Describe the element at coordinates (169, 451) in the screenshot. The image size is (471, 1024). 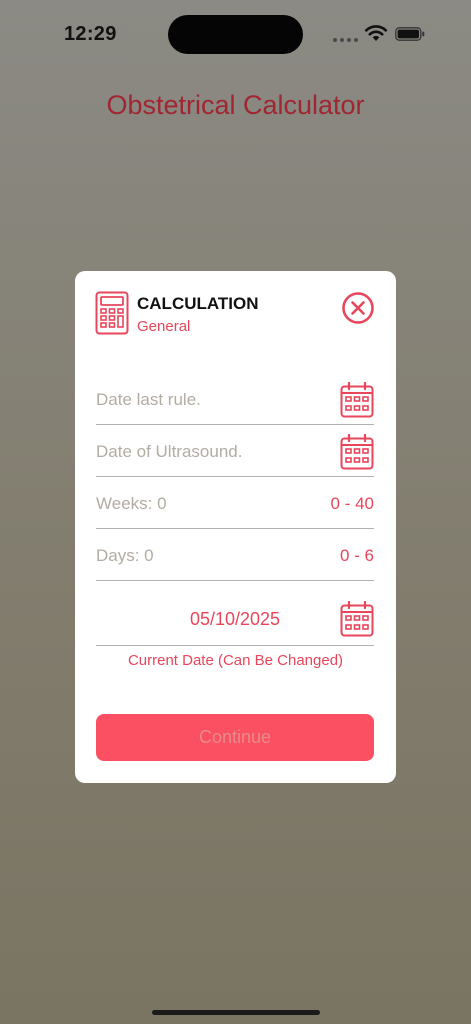
I see `ultrasound-placeholder: Date of Ultrasound.` at that location.